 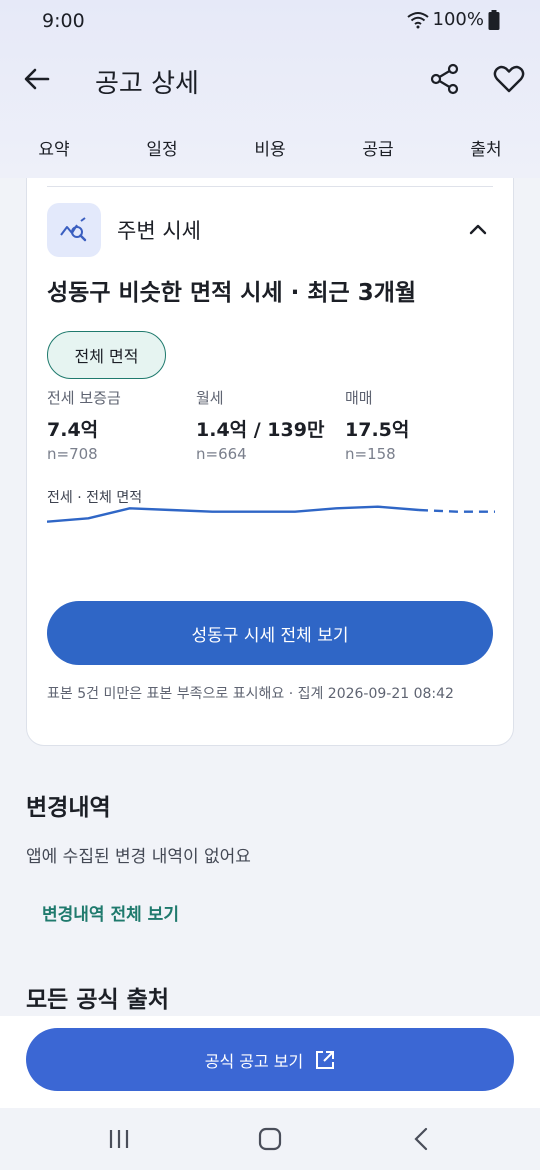 I want to click on card-heading: 주변 시세, so click(x=159, y=231).